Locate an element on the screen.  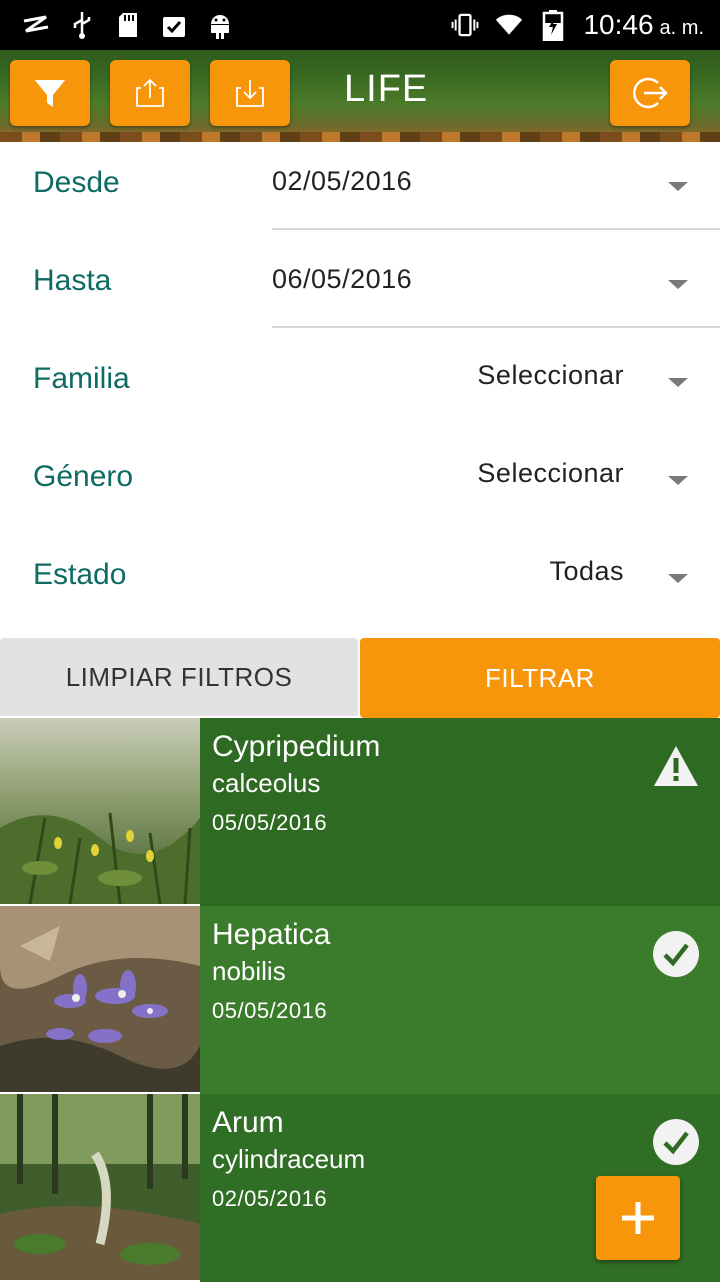
list-item: Cypripedium calceolus 05/05/2016 is located at coordinates (360, 812).